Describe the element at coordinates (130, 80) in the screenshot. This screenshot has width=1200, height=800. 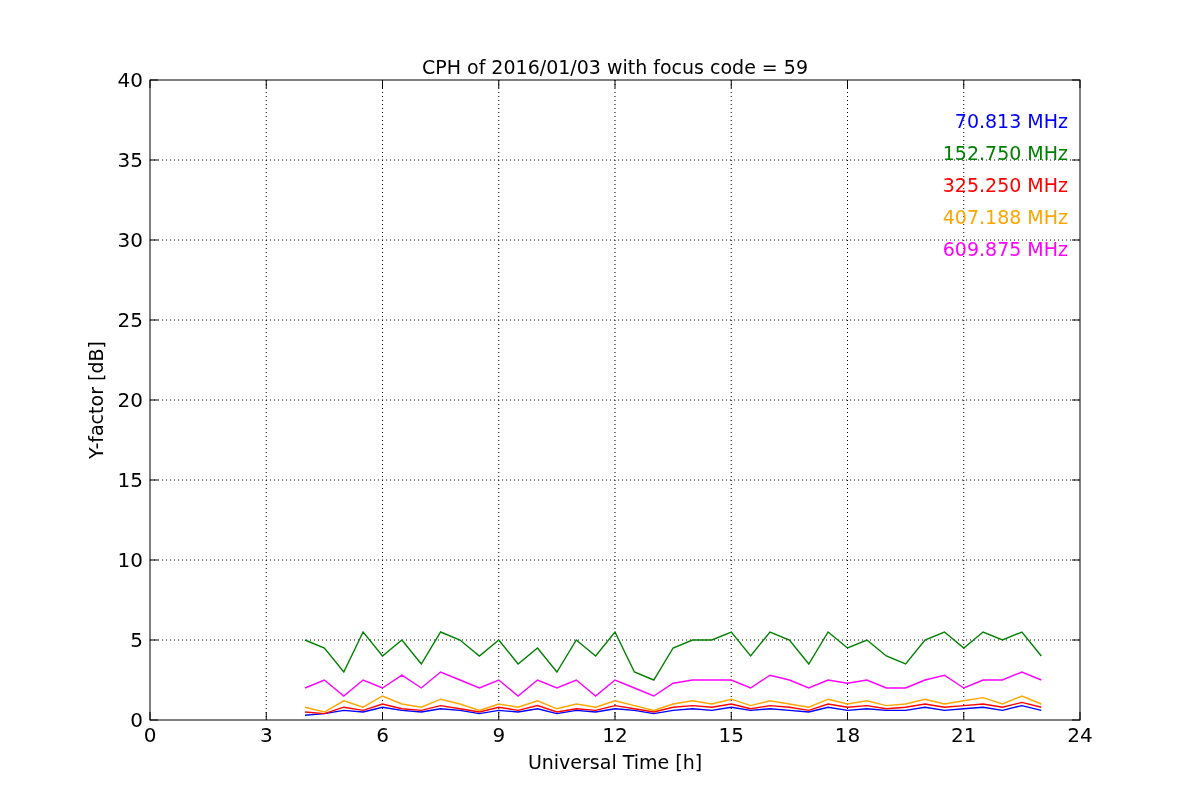
I see `tick-label: 40` at that location.